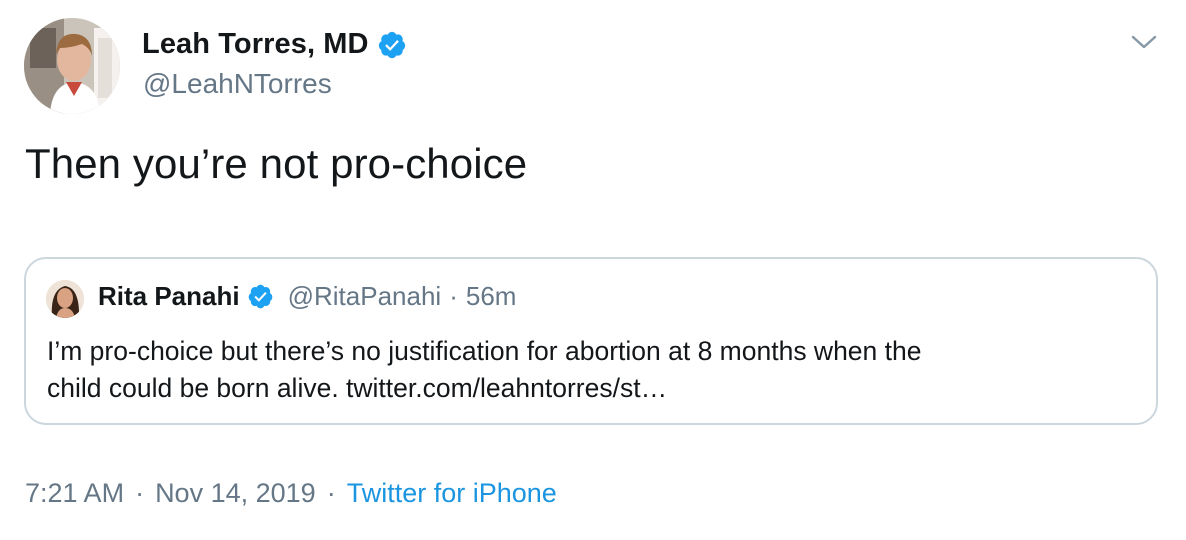 Image resolution: width=1186 pixels, height=540 pixels. Describe the element at coordinates (169, 296) in the screenshot. I see `quoted-author-name: Rita Panahi` at that location.